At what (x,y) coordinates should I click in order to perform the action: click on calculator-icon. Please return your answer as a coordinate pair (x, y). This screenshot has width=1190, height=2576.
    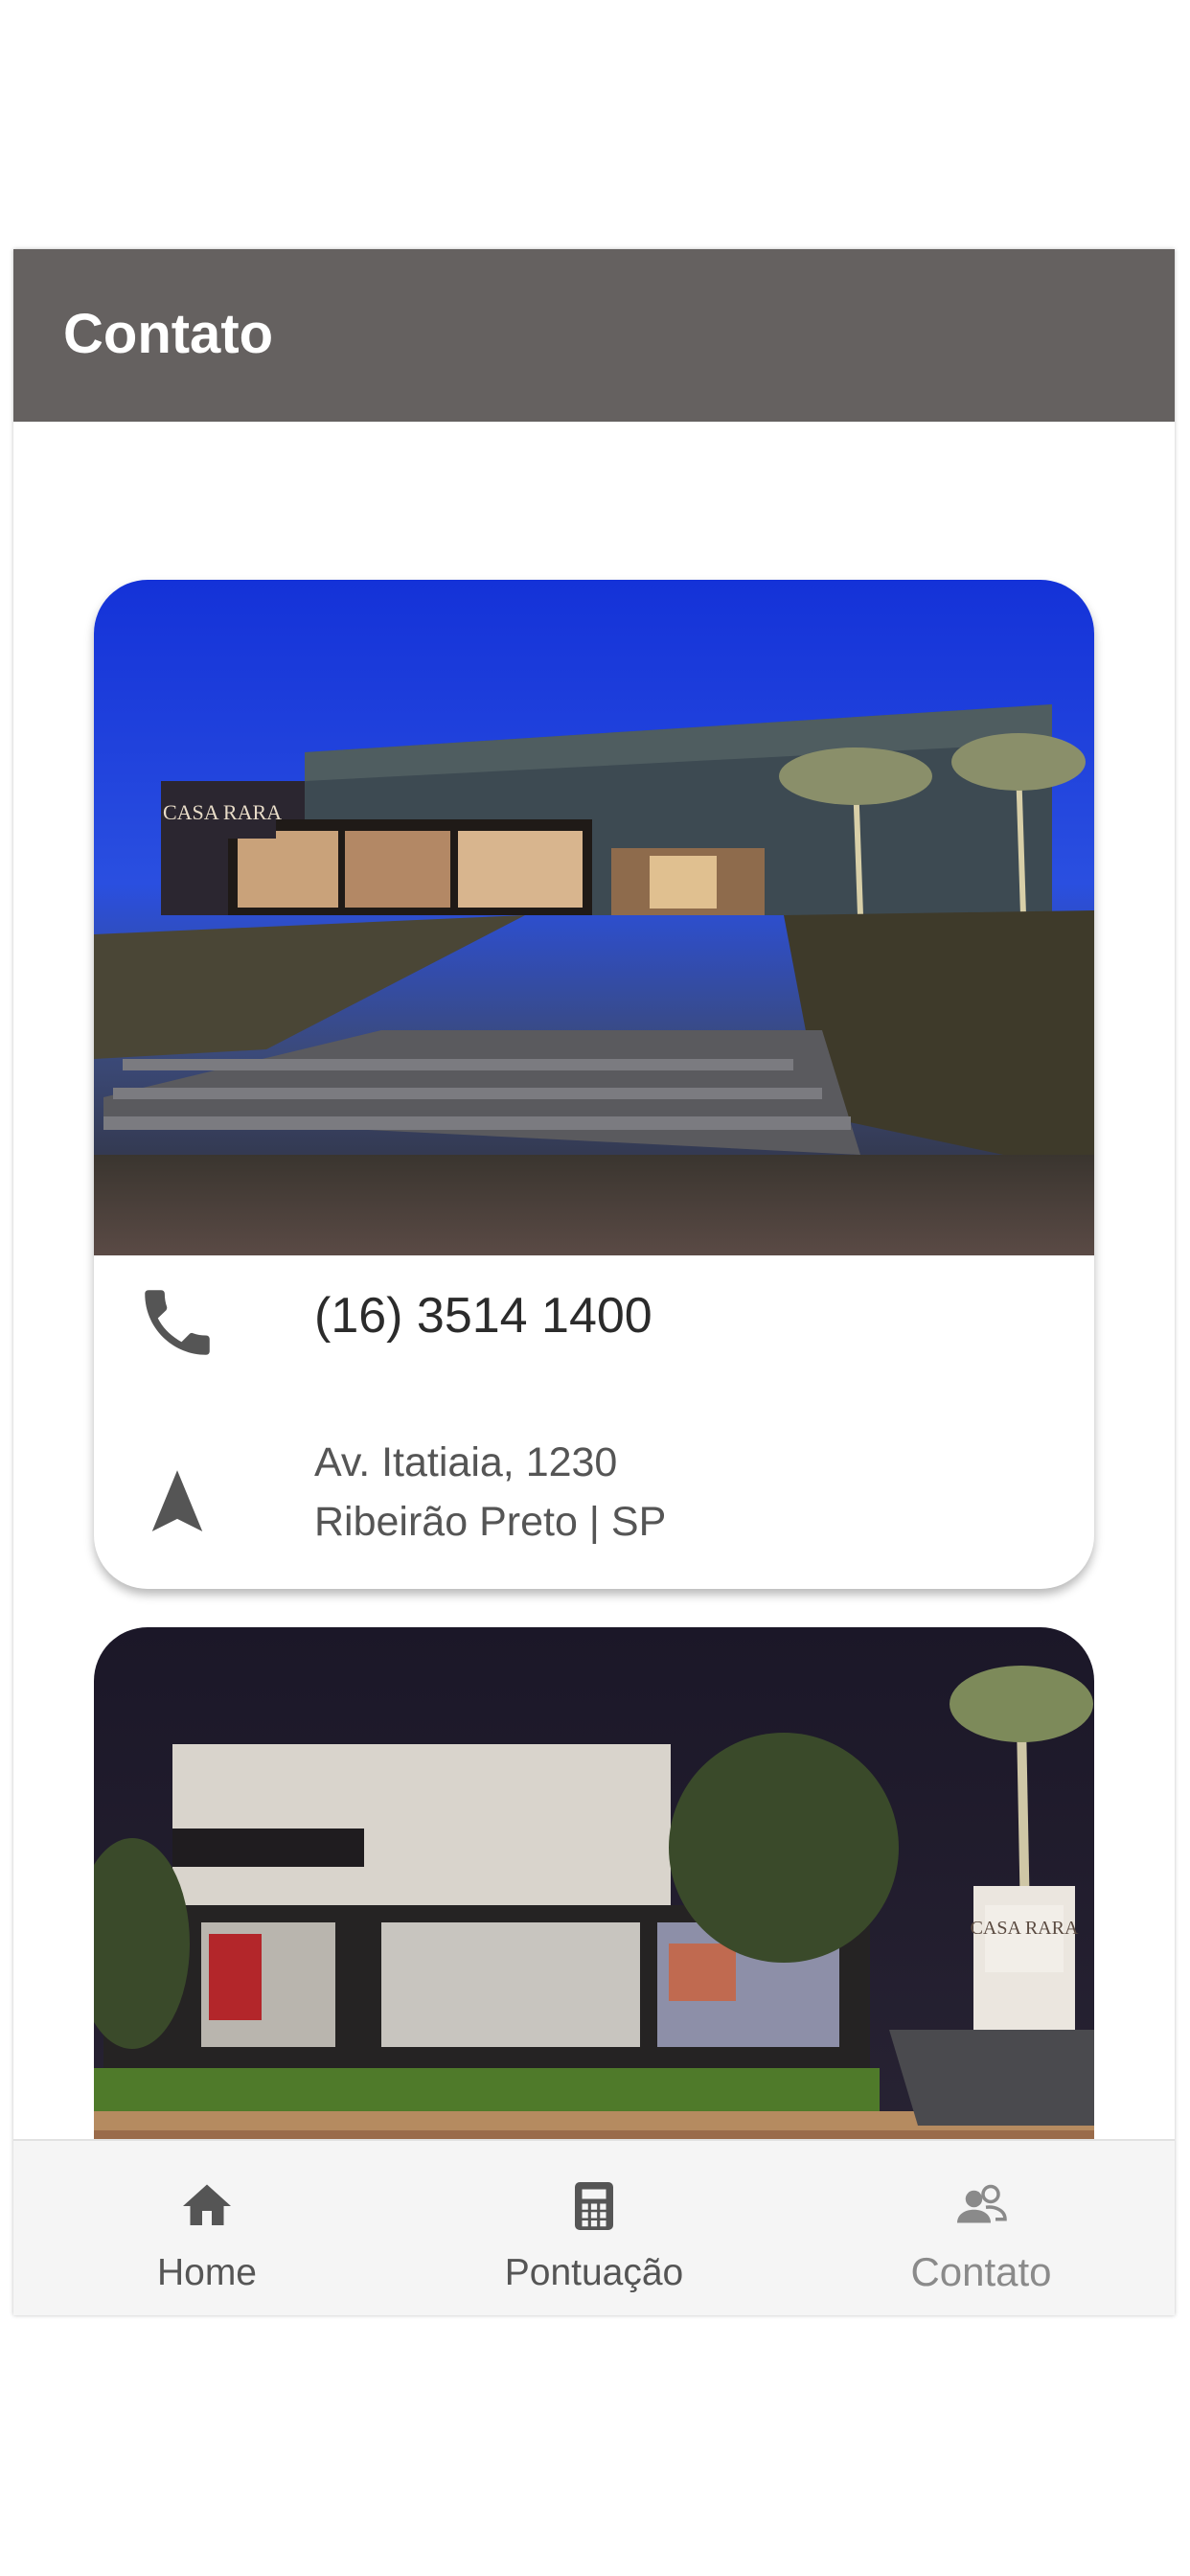
    Looking at the image, I should click on (594, 2206).